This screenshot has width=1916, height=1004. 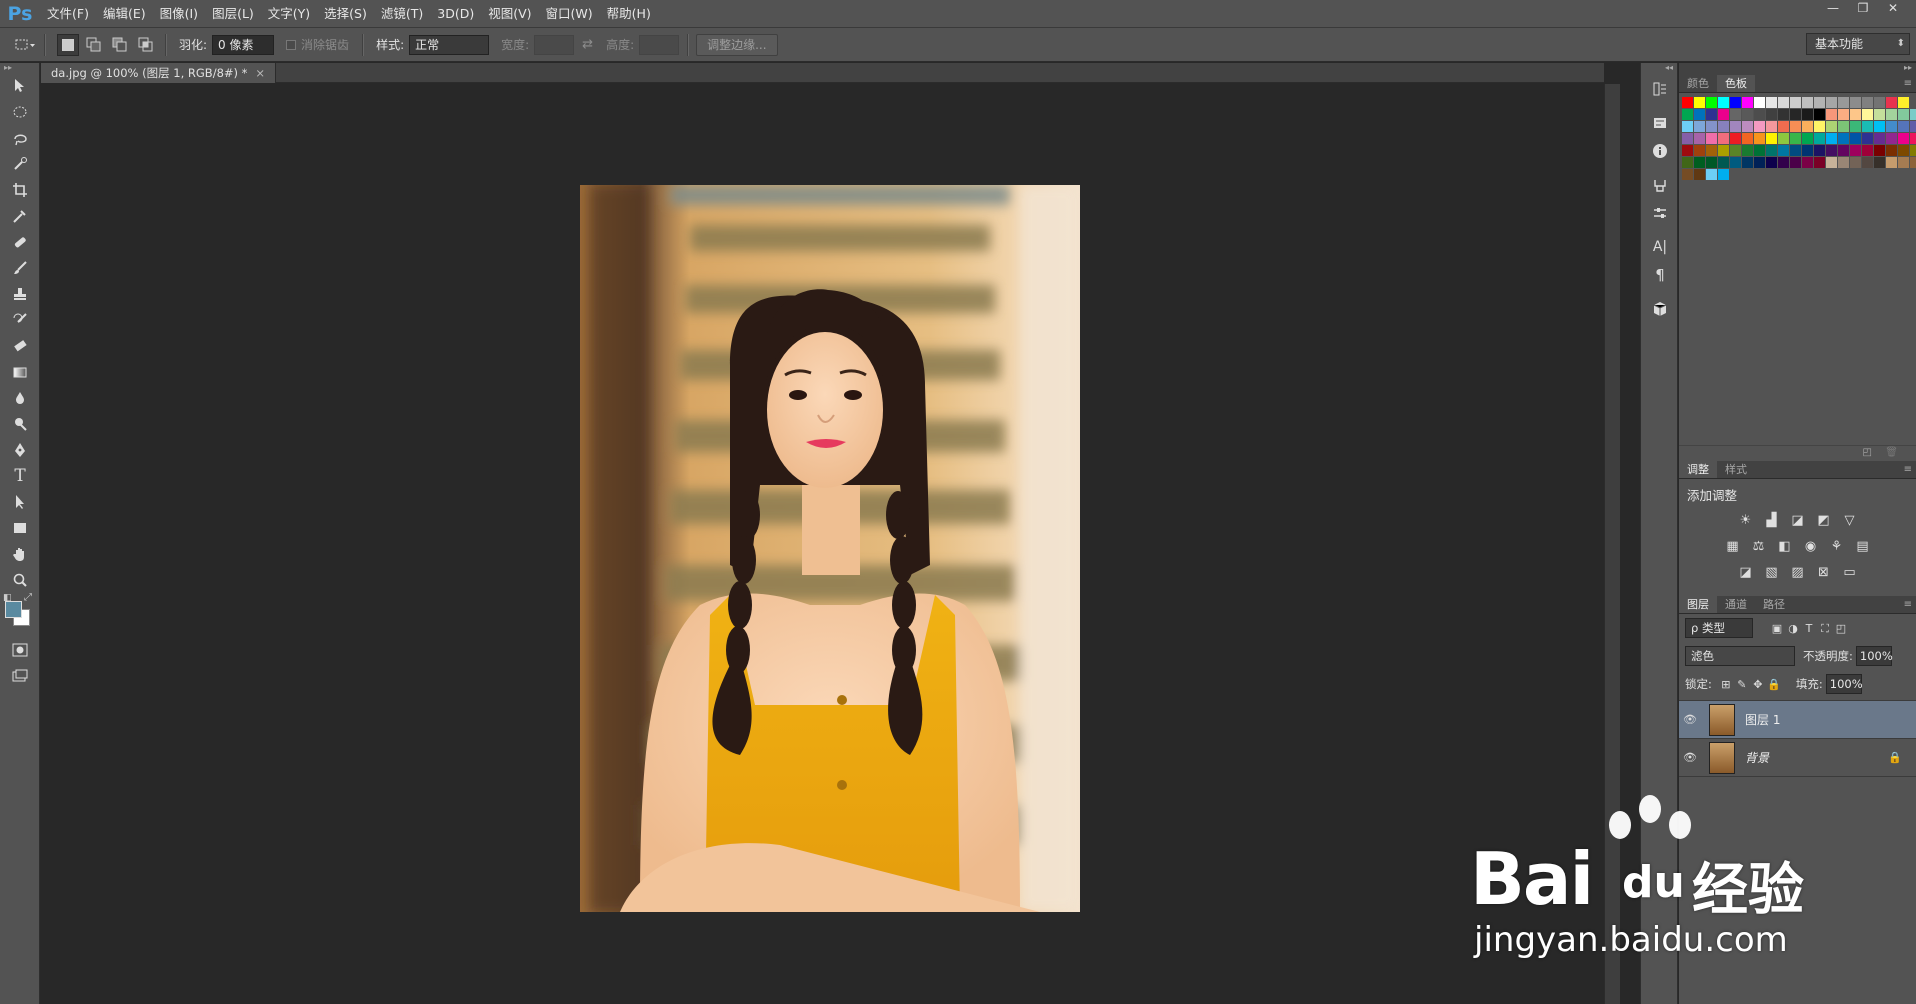 What do you see at coordinates (449, 44) in the screenshot?
I see `style-select: 正常` at bounding box center [449, 44].